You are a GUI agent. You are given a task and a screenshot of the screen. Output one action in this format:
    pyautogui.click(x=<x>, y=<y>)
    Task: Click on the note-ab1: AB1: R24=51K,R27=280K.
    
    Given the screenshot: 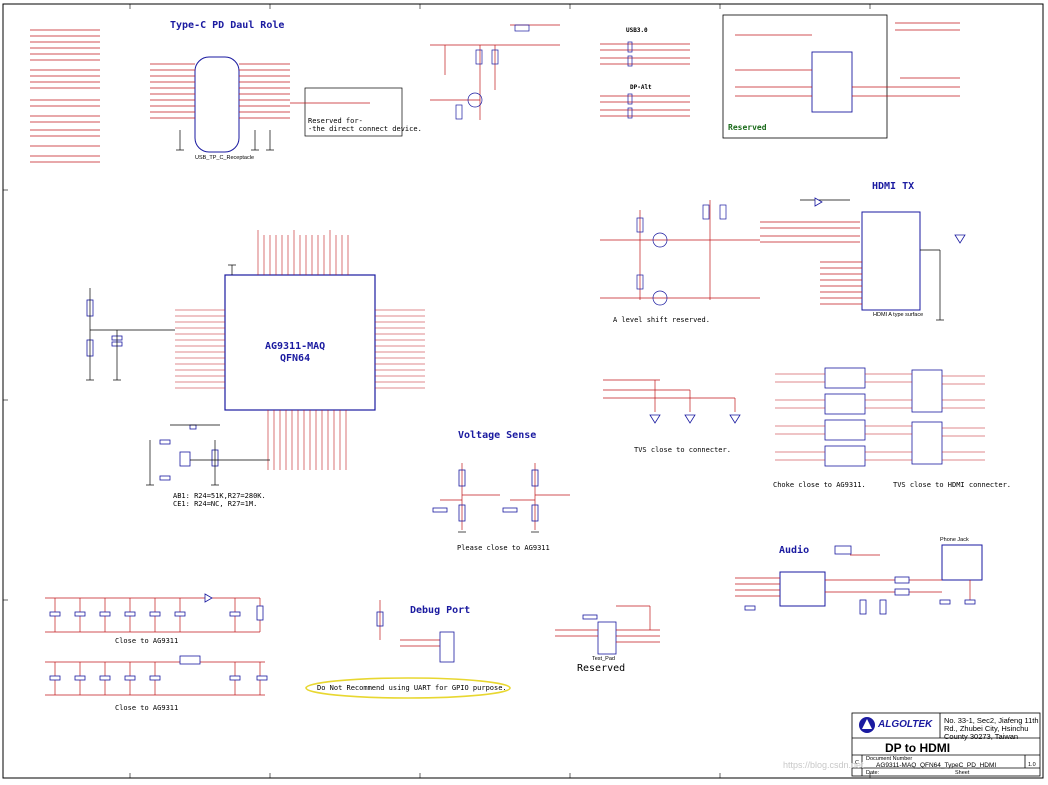 What is the action you would take?
    pyautogui.click(x=219, y=496)
    